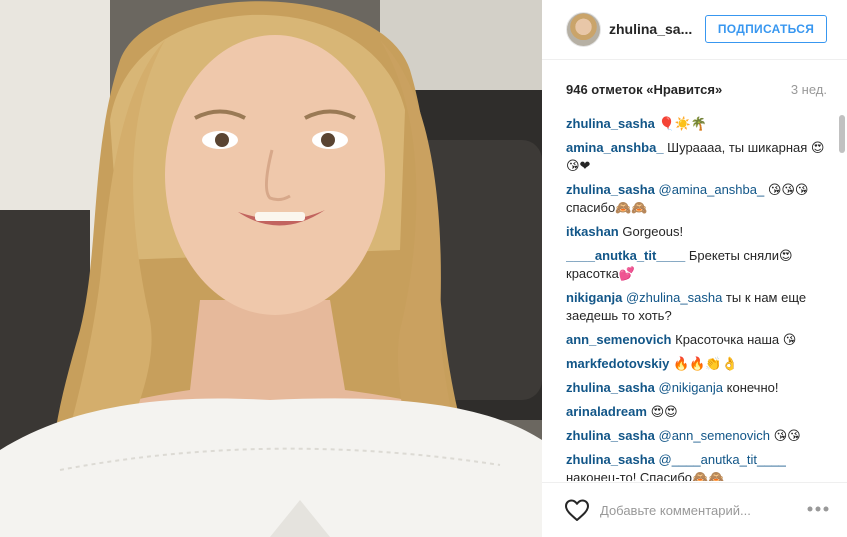 This screenshot has width=847, height=537. I want to click on comment-text: наконец-то! Спасибо🙈🙈, so click(645, 475).